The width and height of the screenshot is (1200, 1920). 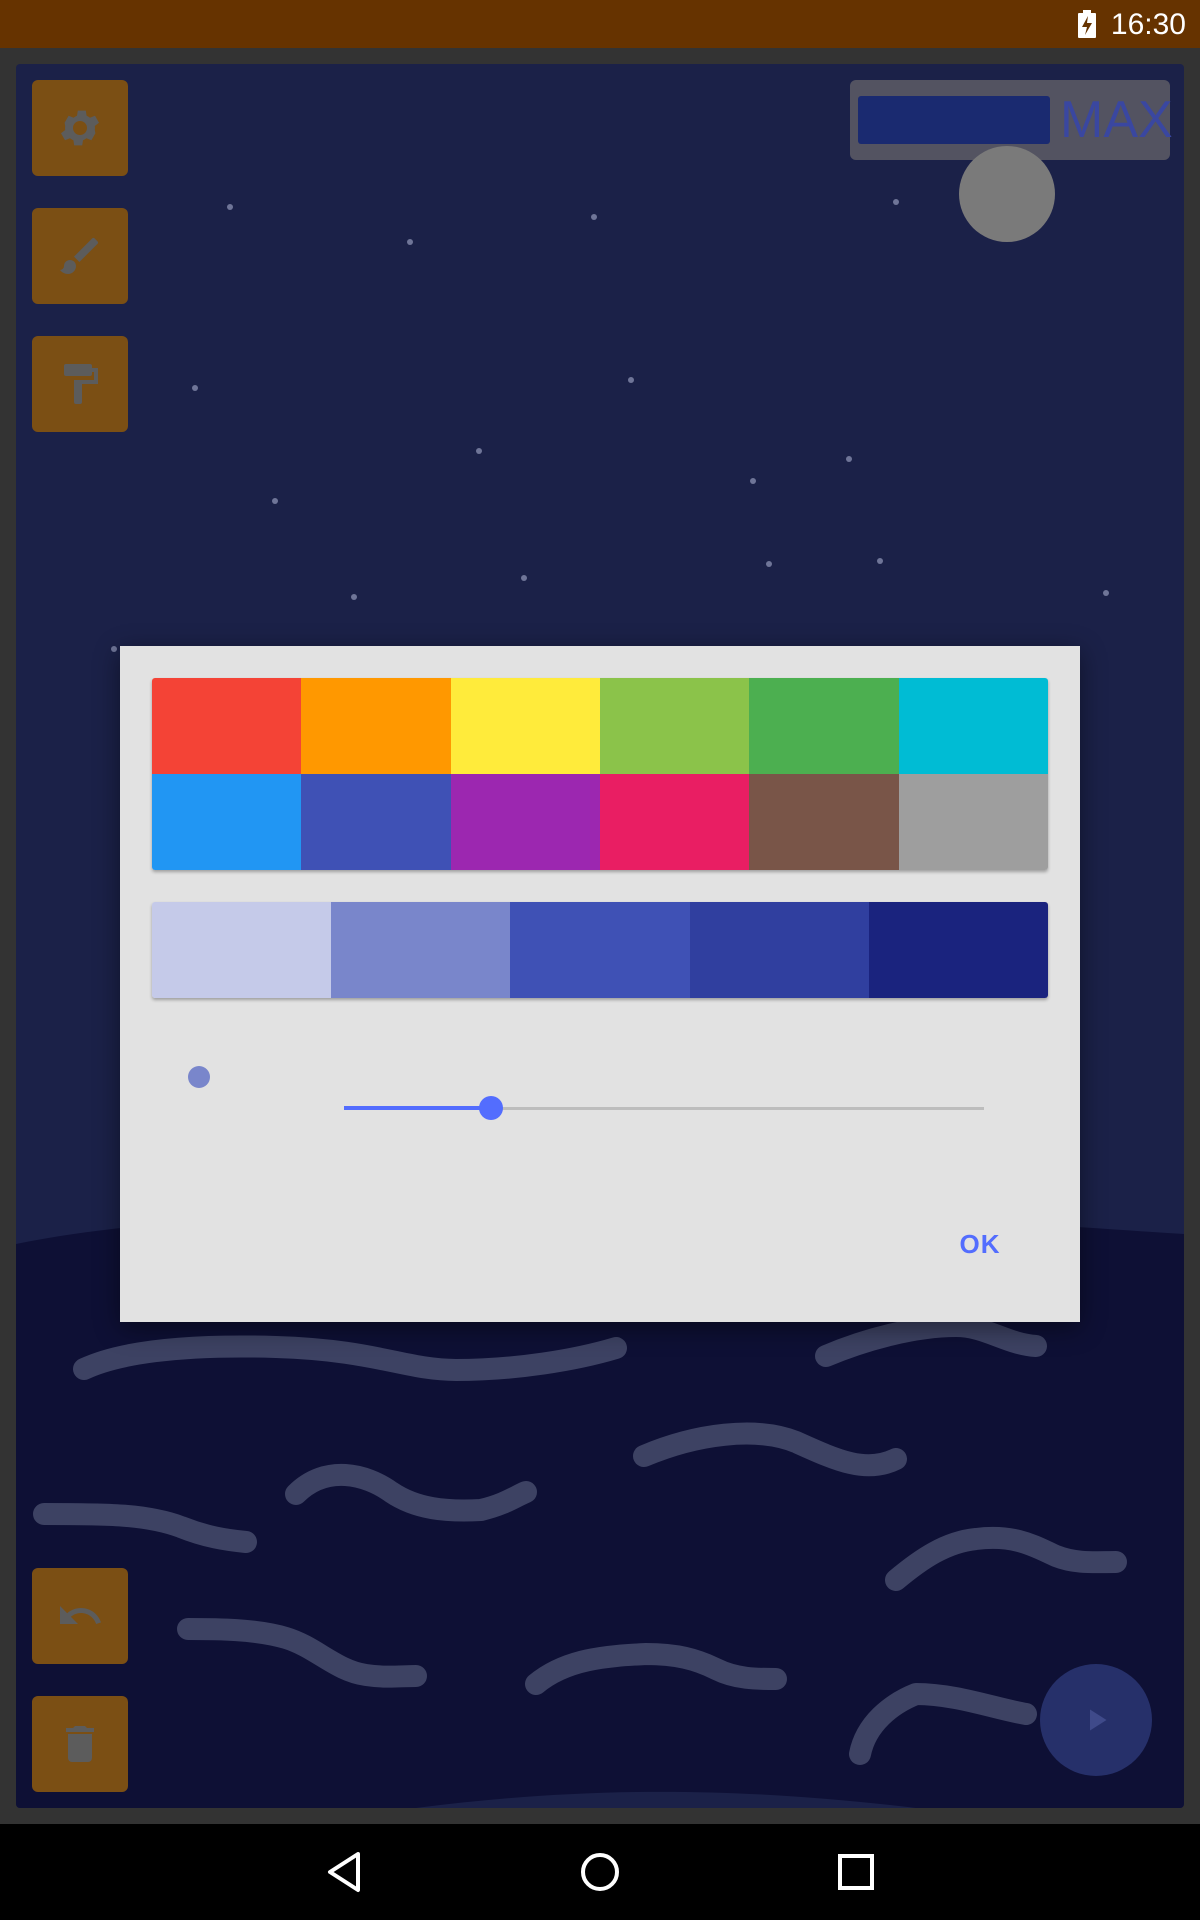 I want to click on fill-button, so click(x=80, y=384).